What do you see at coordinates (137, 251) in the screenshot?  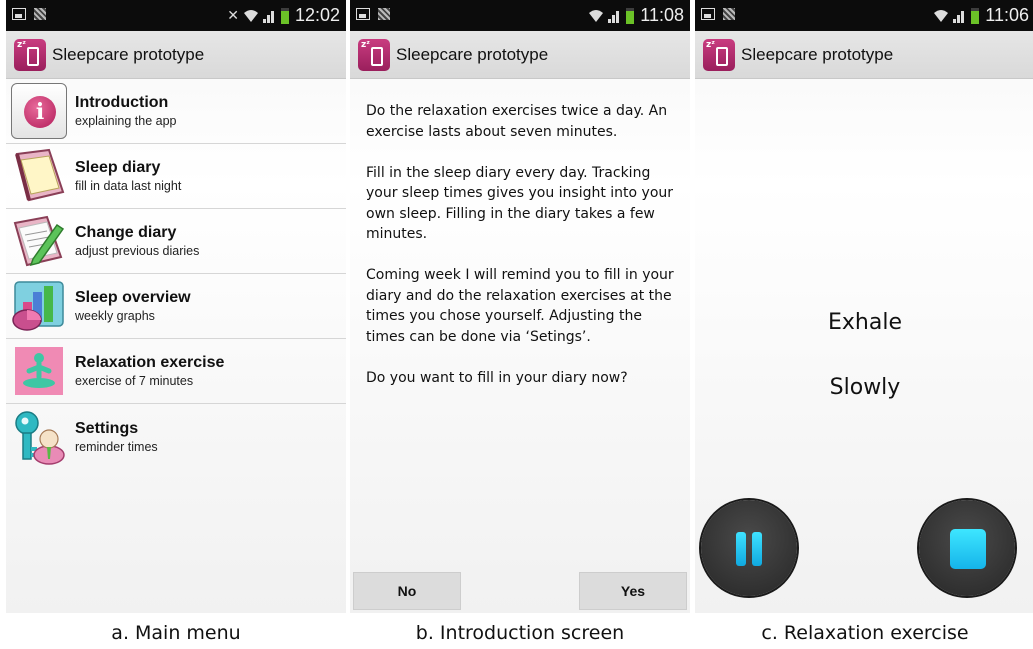 I see `menu-item-subtitle: adjust previous diaries` at bounding box center [137, 251].